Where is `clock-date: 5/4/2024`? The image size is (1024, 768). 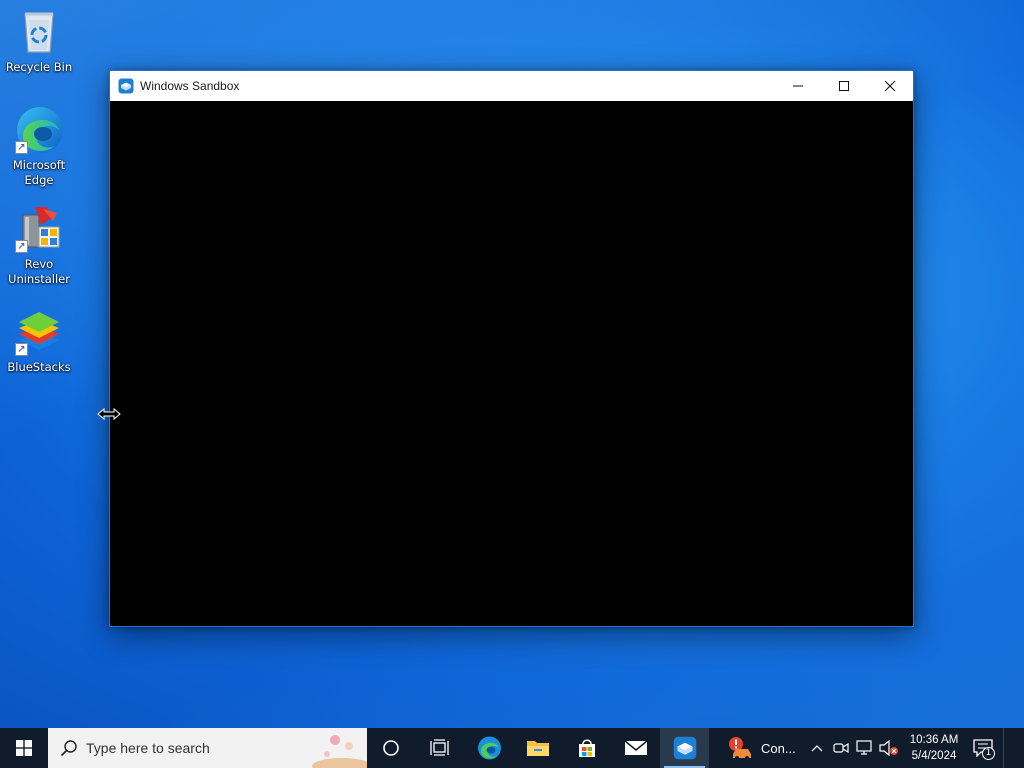
clock-date: 5/4/2024 is located at coordinates (934, 756).